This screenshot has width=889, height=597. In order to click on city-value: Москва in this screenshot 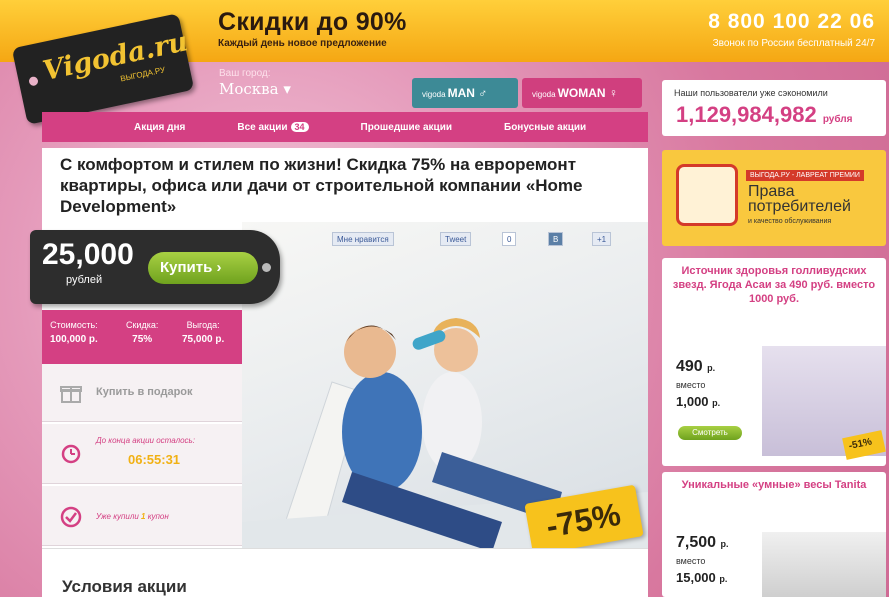, I will do `click(249, 89)`.